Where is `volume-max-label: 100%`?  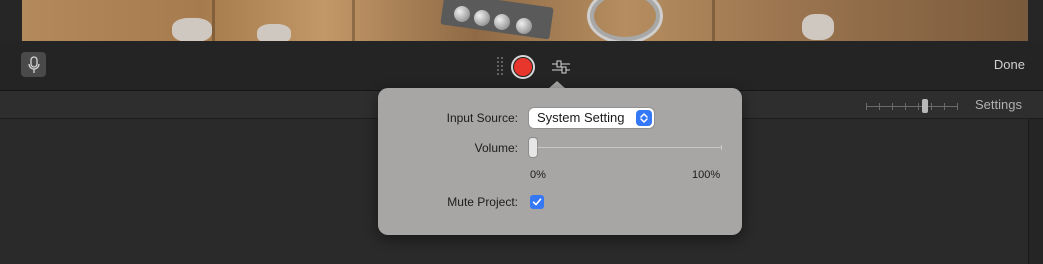 volume-max-label: 100% is located at coordinates (706, 175).